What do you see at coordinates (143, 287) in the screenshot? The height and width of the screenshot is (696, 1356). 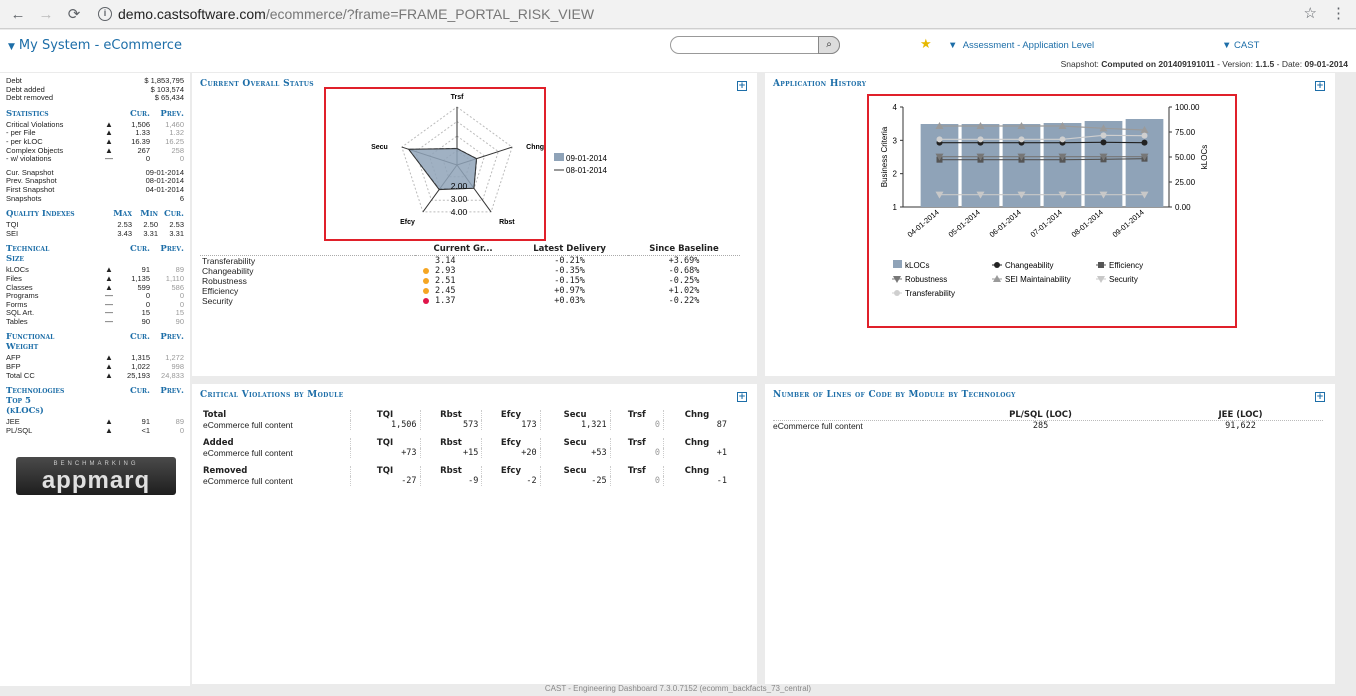 I see `stat-cur: 599` at bounding box center [143, 287].